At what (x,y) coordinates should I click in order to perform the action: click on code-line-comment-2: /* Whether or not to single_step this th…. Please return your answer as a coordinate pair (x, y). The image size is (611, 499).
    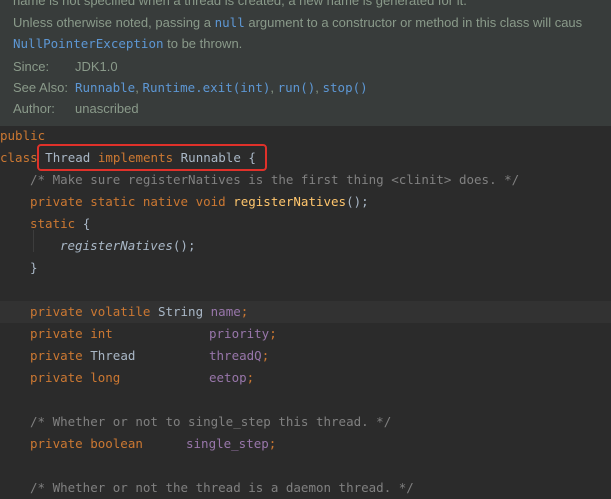
    Looking at the image, I should click on (211, 421).